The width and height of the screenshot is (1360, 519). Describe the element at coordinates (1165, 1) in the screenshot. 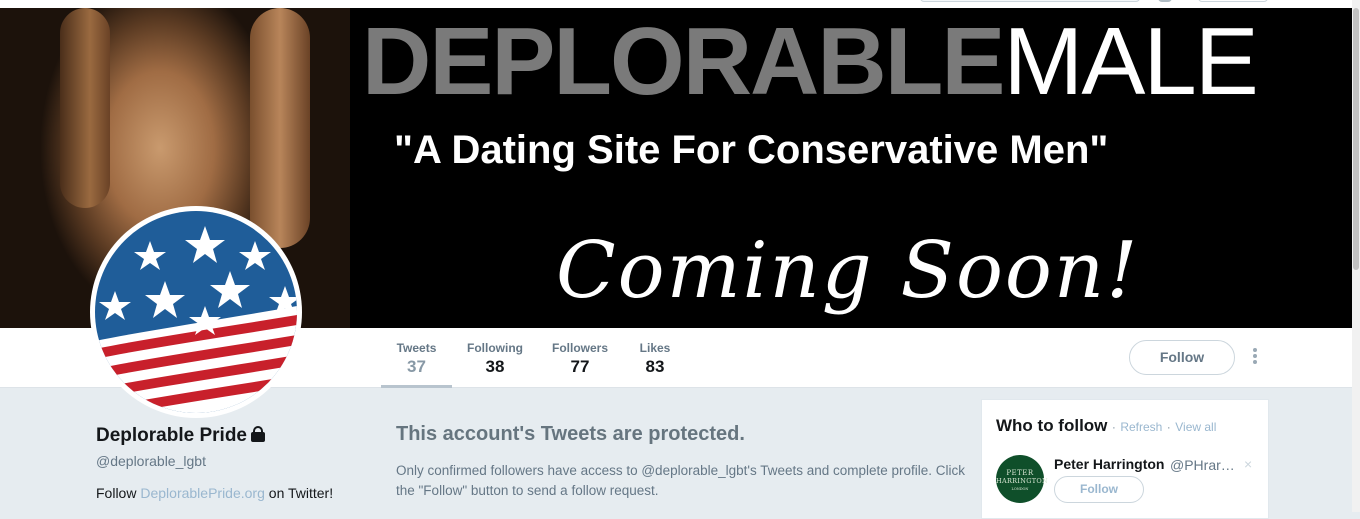

I see `avatar-fragment` at that location.